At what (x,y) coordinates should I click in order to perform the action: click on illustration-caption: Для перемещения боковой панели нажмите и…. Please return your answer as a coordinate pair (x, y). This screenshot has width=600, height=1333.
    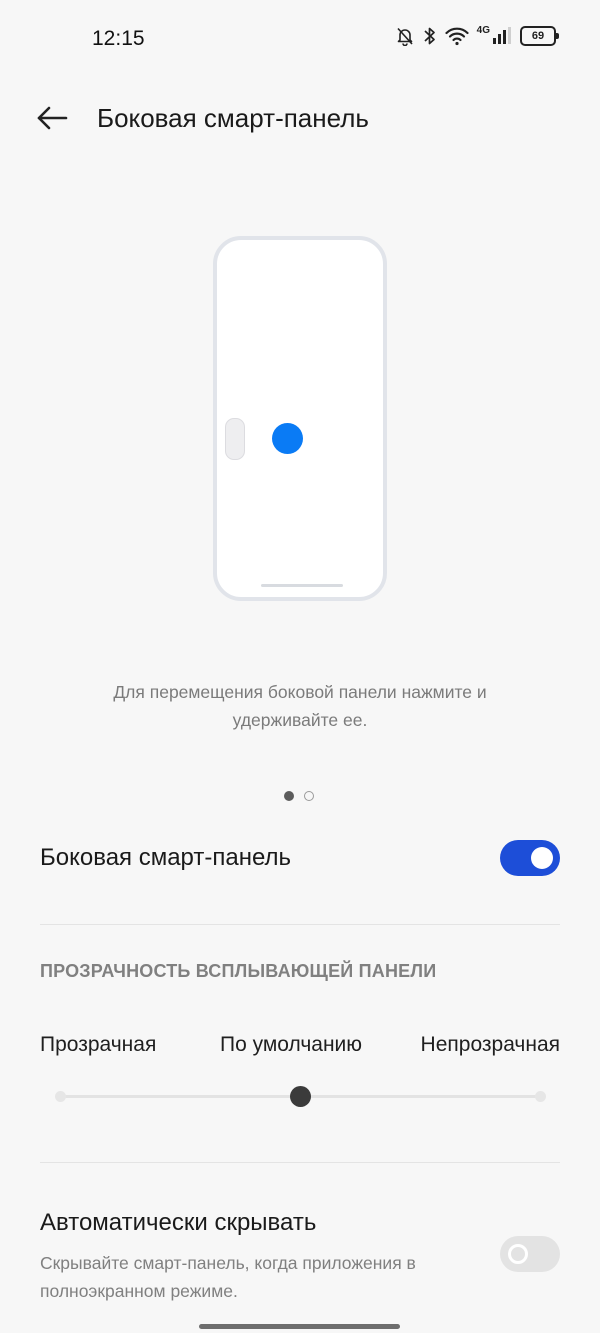
    Looking at the image, I should click on (300, 706).